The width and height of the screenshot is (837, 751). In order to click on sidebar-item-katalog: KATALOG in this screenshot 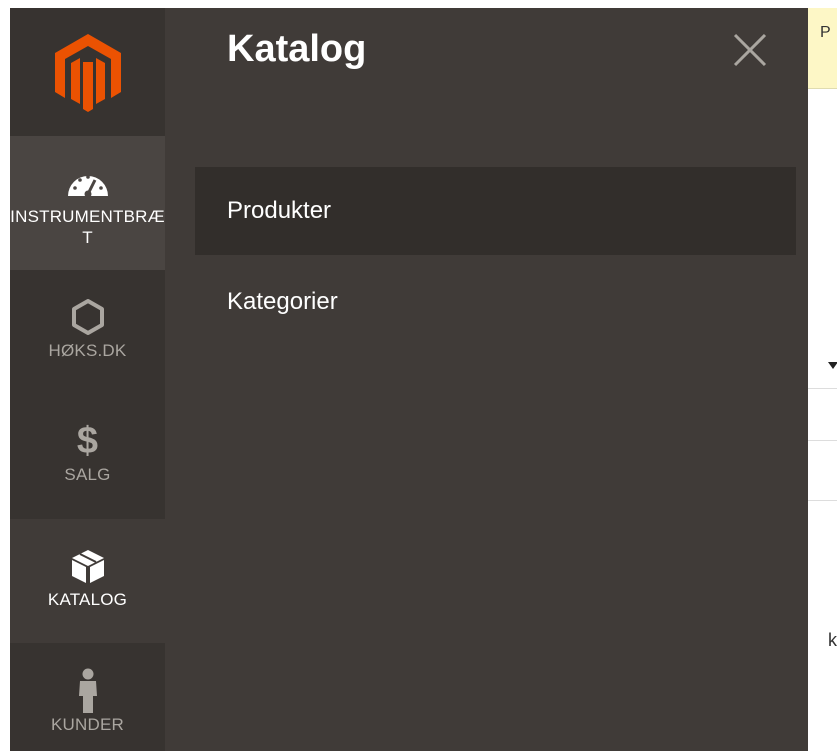, I will do `click(87, 581)`.